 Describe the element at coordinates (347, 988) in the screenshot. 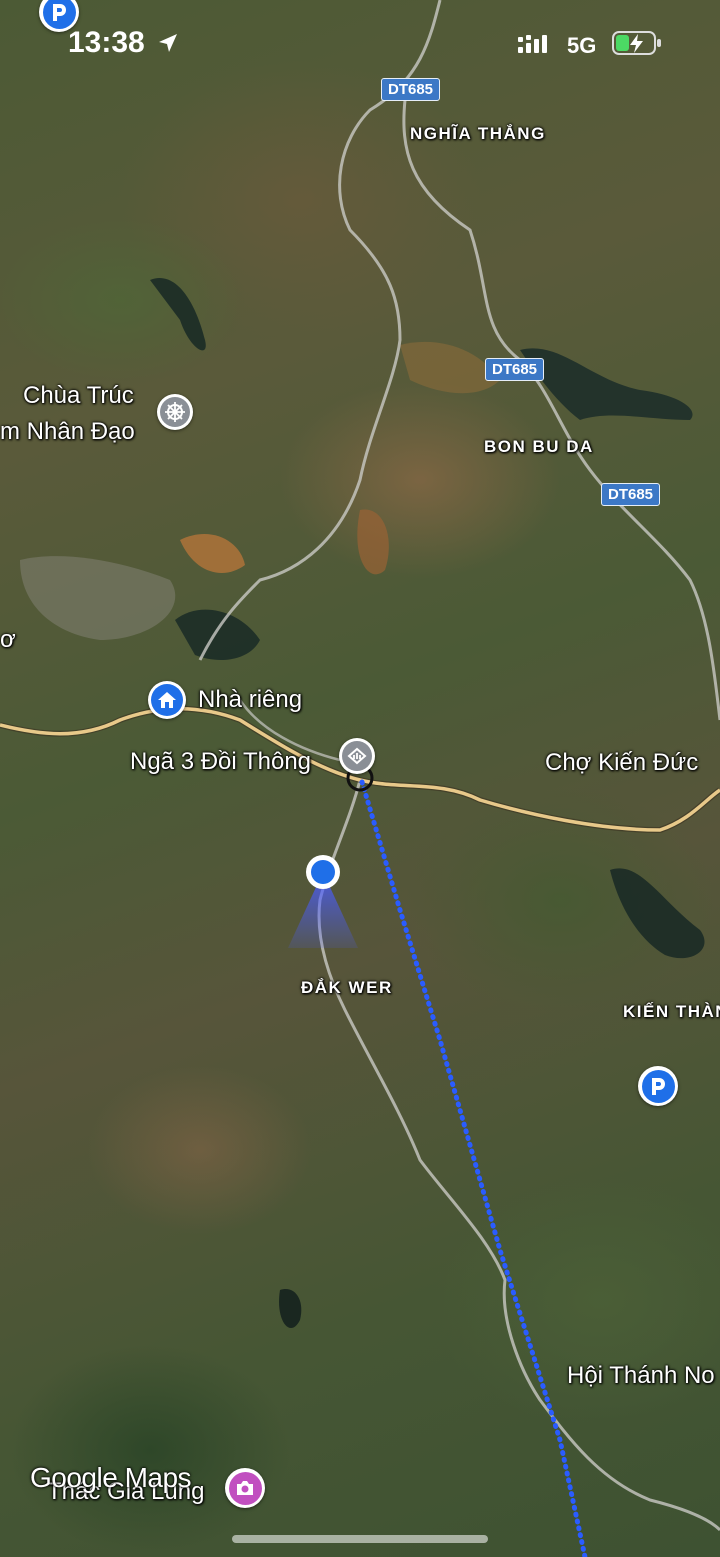

I see `place-label-dak-wer: ĐẮK WER` at that location.